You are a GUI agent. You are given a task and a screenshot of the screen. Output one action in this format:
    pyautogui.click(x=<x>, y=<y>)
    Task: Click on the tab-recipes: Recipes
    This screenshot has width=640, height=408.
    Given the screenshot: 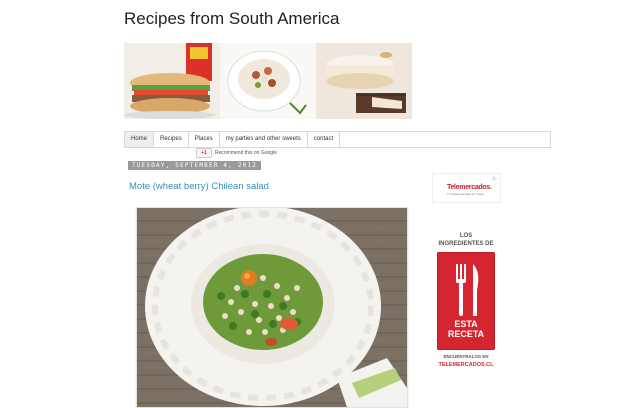 What is the action you would take?
    pyautogui.click(x=171, y=139)
    